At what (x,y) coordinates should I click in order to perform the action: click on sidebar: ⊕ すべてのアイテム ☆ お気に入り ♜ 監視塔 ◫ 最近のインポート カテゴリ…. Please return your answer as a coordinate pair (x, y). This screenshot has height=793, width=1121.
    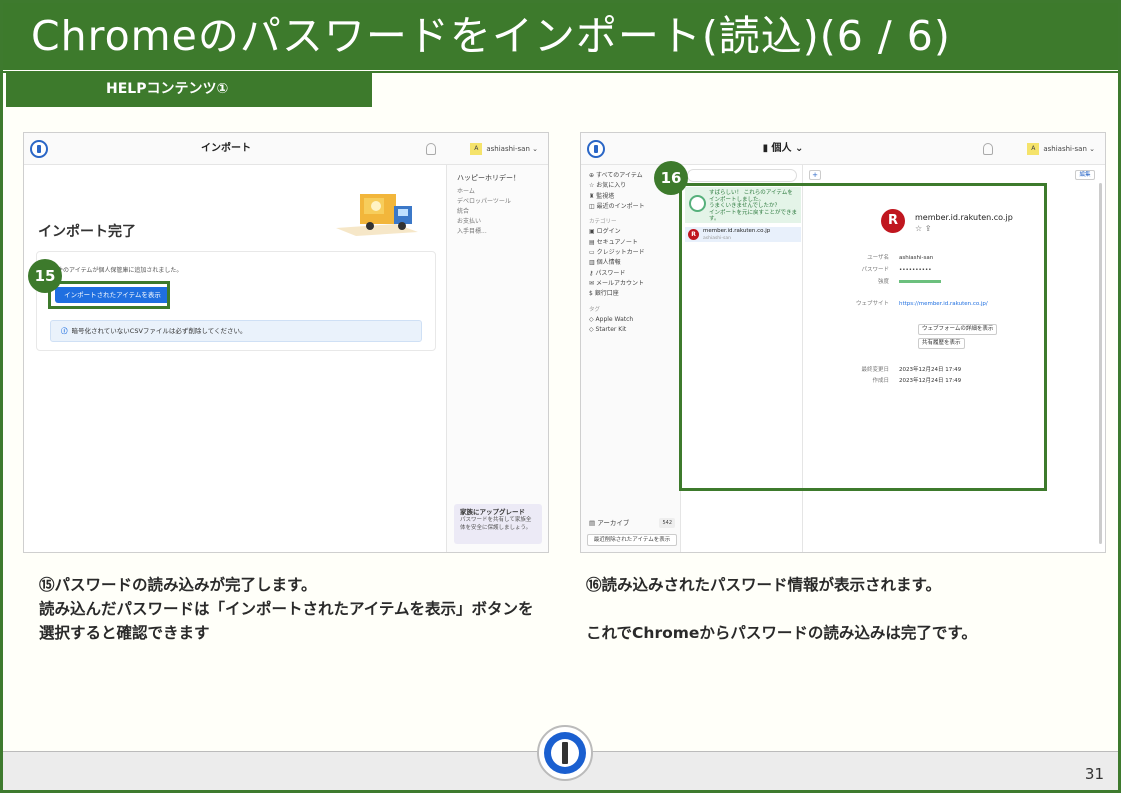
    Looking at the image, I should click on (631, 358).